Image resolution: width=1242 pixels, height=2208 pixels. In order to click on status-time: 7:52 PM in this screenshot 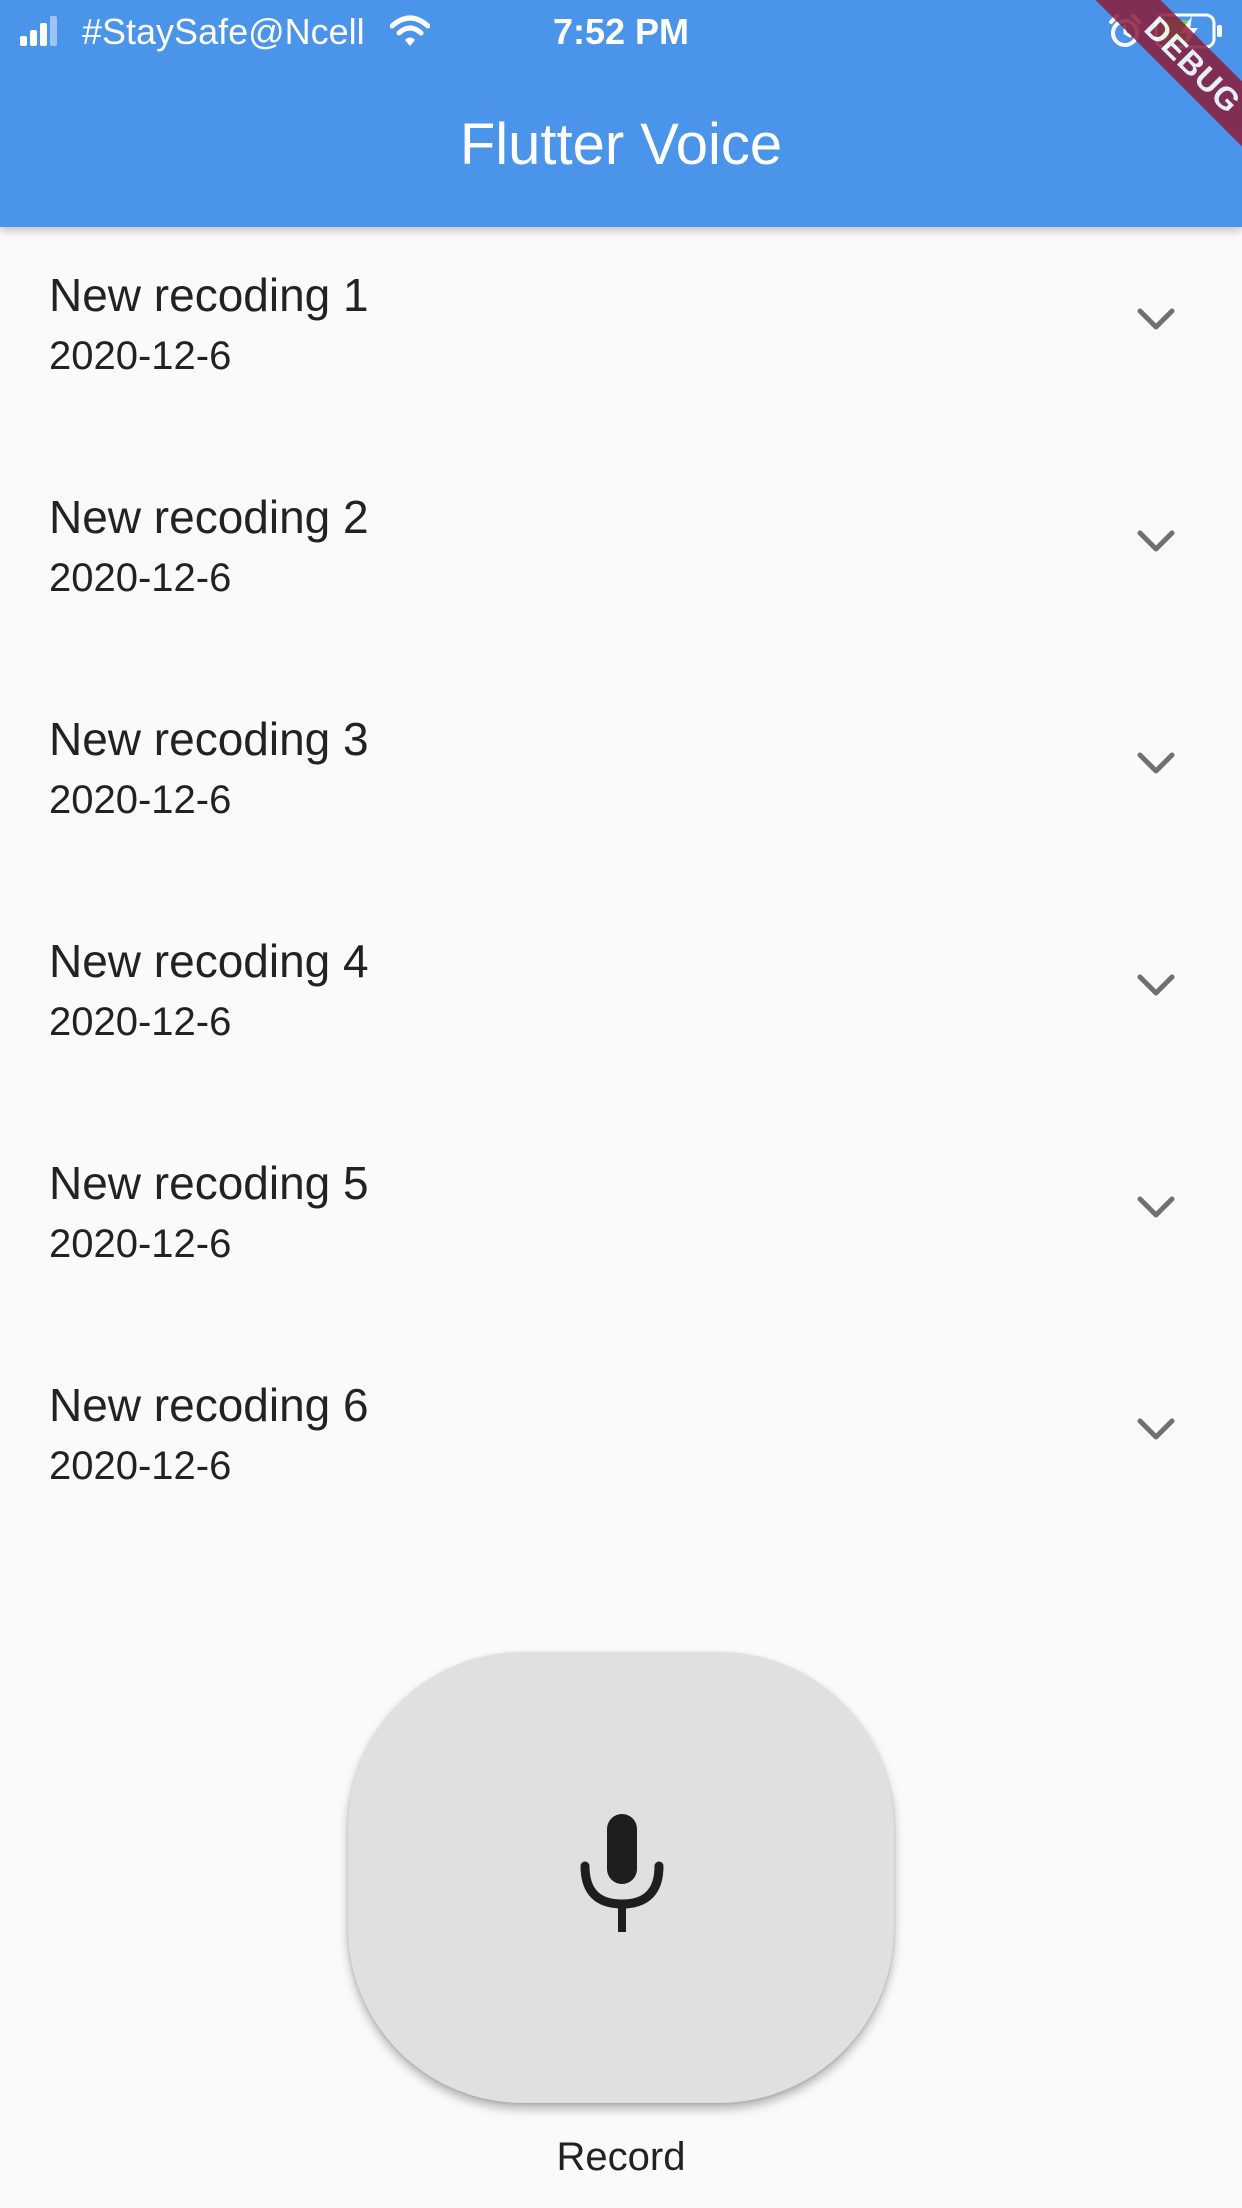, I will do `click(621, 31)`.